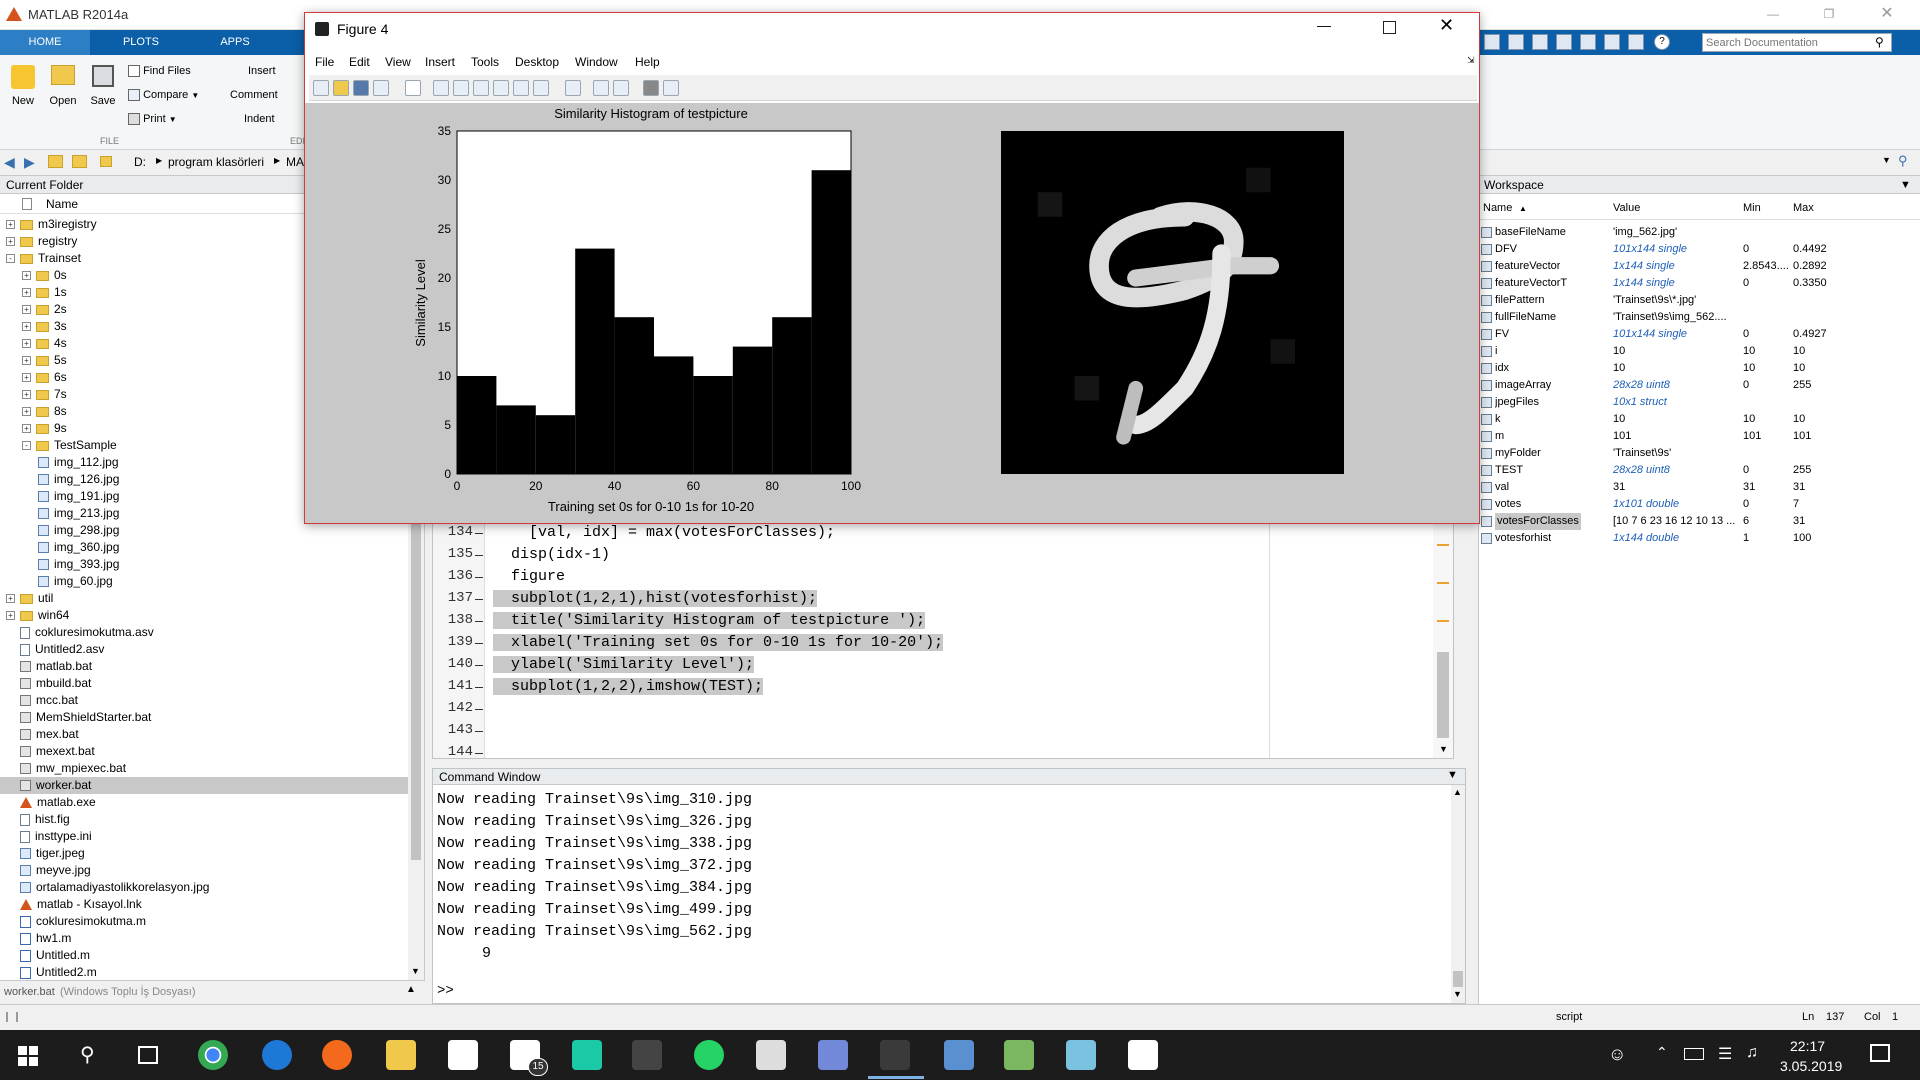 Image resolution: width=1920 pixels, height=1080 pixels. Describe the element at coordinates (1699, 385) in the screenshot. I see `workspace-variable-row: imageArray 28x28 uint8 0 255` at that location.